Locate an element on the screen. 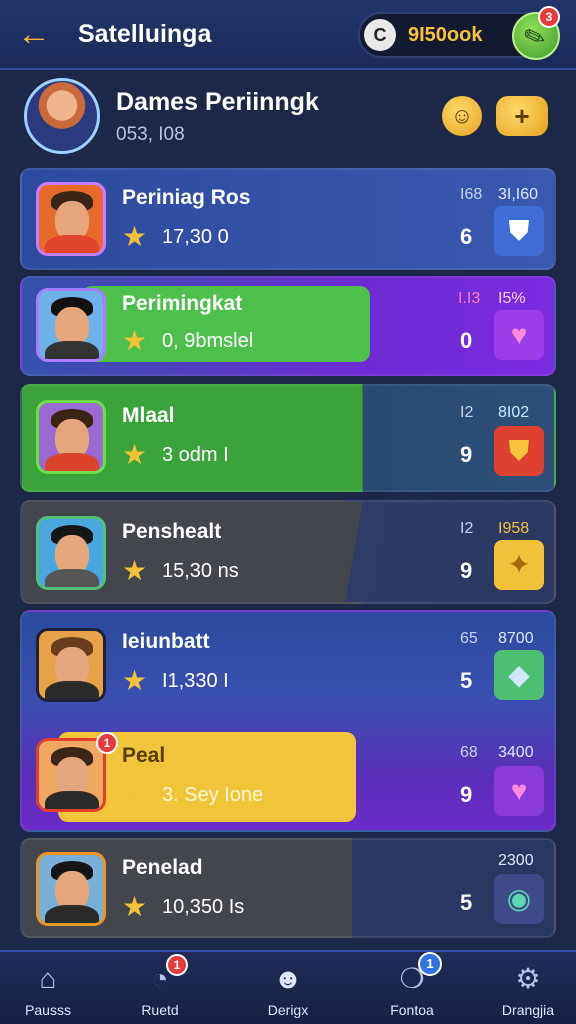 The height and width of the screenshot is (1024, 576). card-stat: 3. Sey Ione is located at coordinates (213, 795).